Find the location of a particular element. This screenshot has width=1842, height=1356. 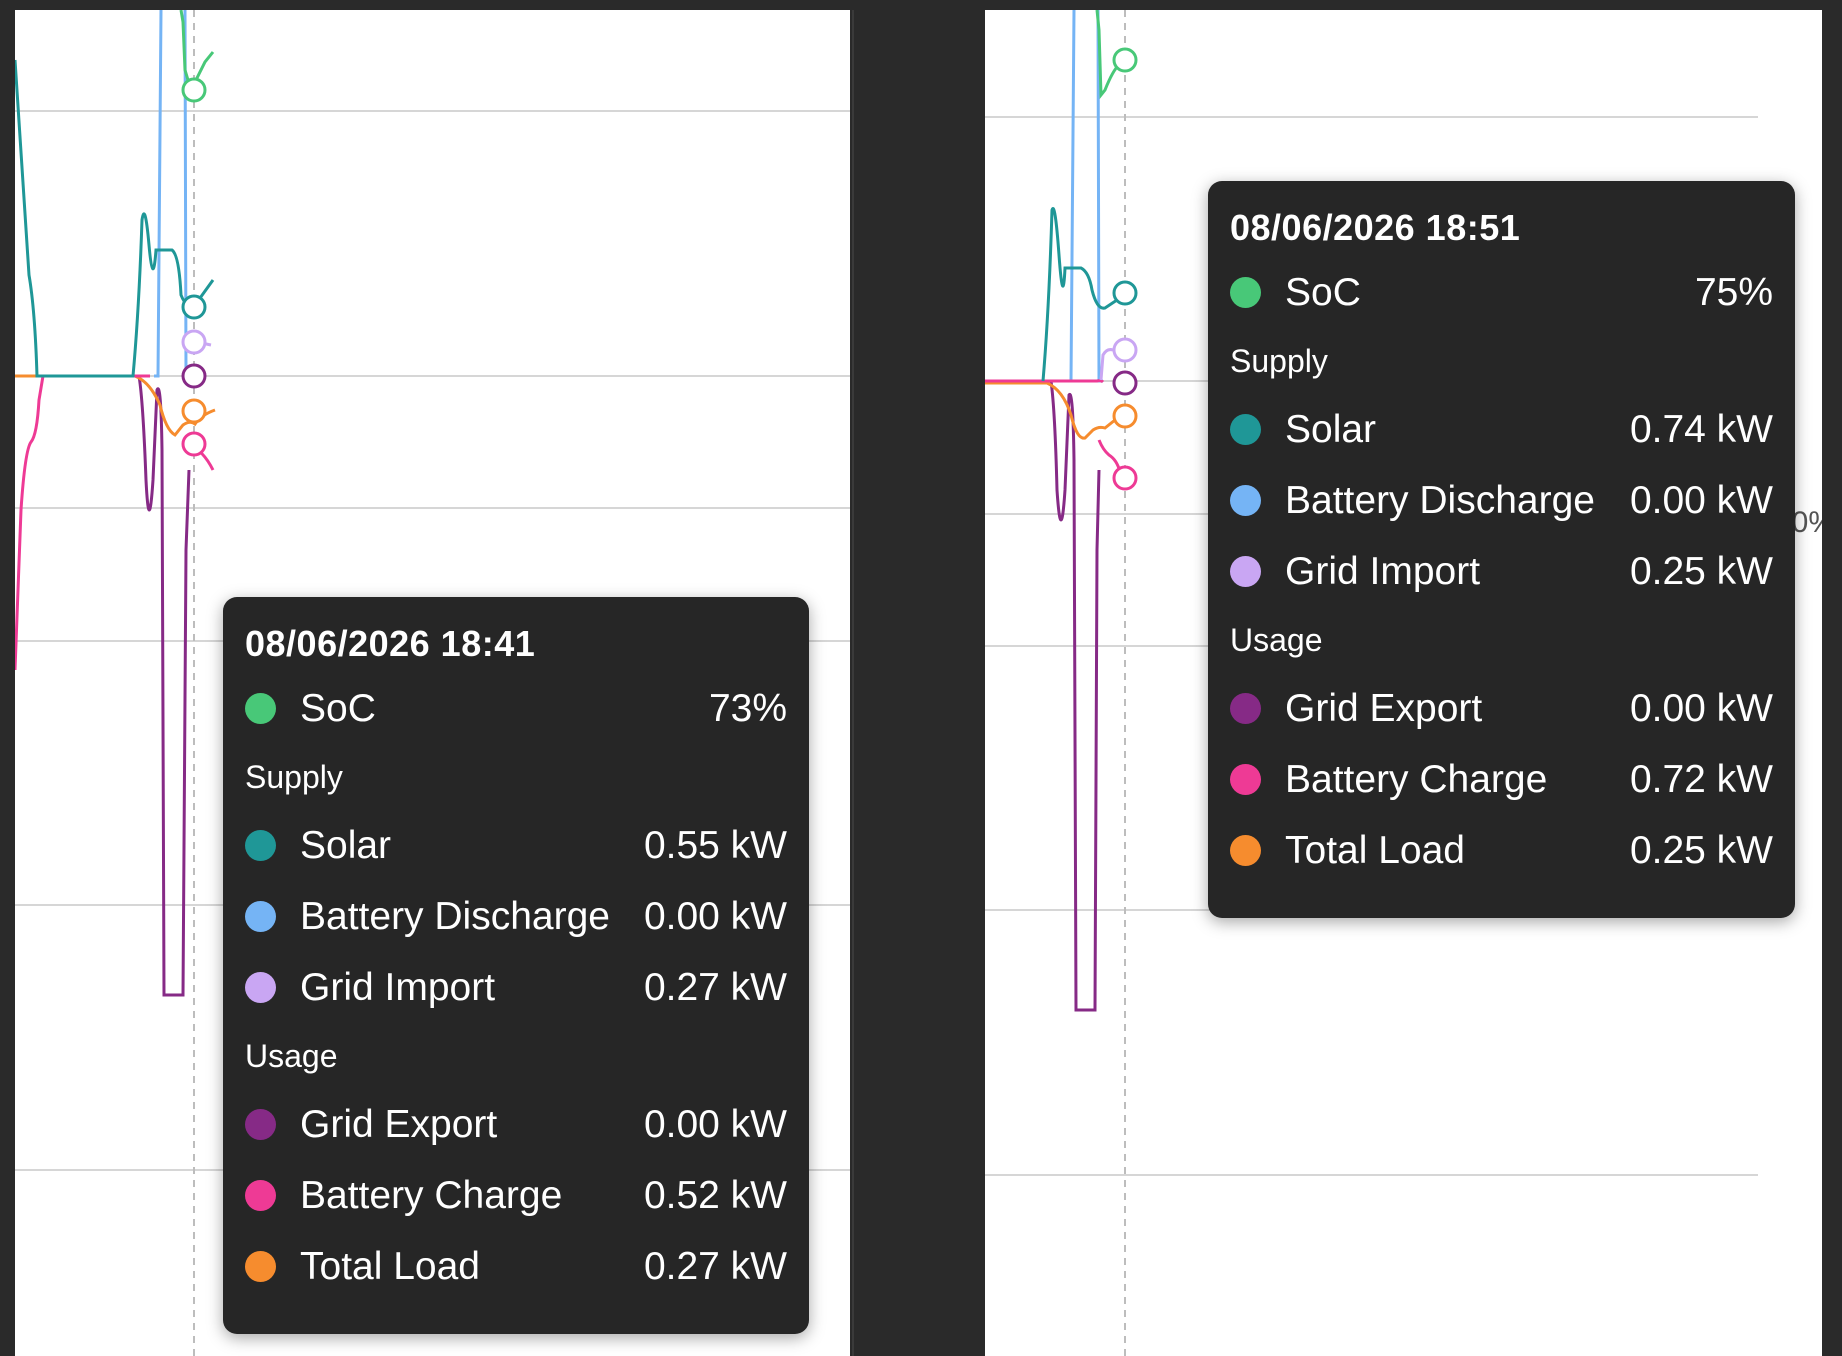

tooltip-row-battery-charge: Battery Charge 0.52 kW is located at coordinates (516, 1195).